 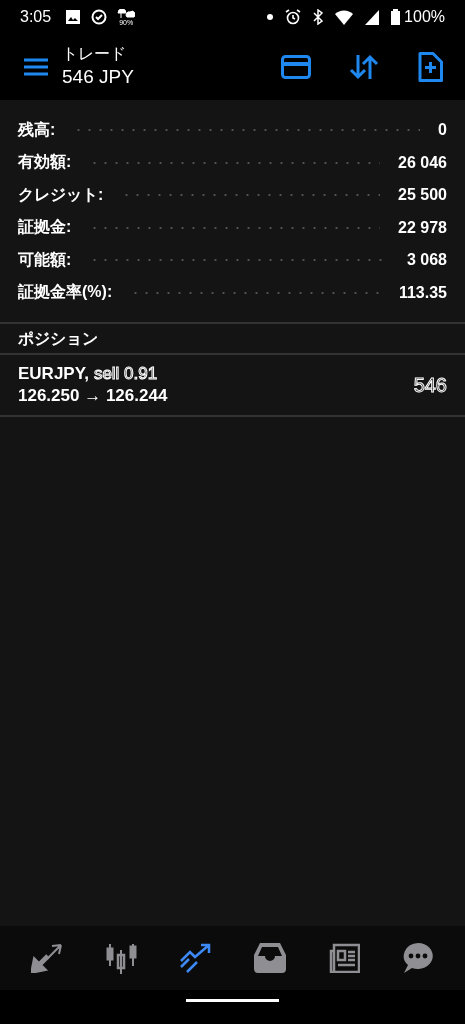 What do you see at coordinates (344, 958) in the screenshot?
I see `newspaper-icon` at bounding box center [344, 958].